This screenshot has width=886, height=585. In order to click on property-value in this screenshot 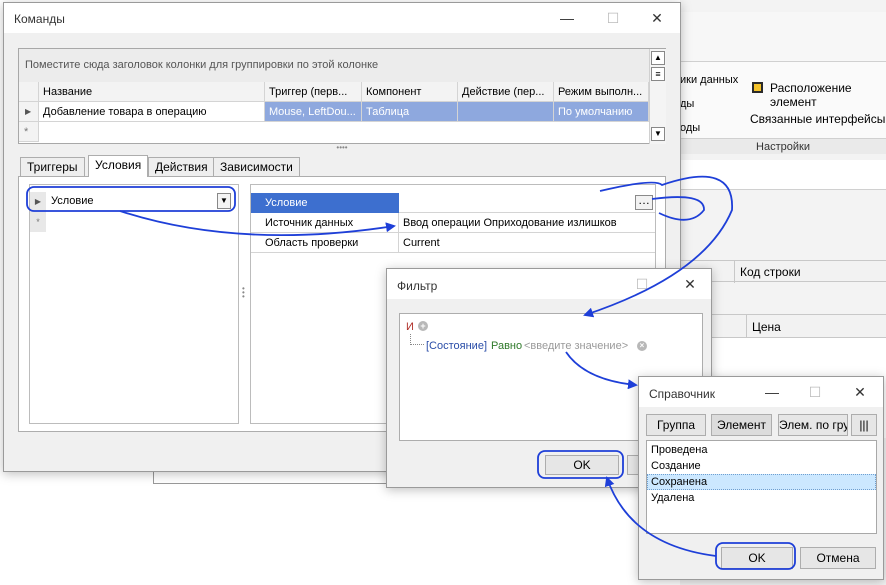, I will do `click(528, 203)`.